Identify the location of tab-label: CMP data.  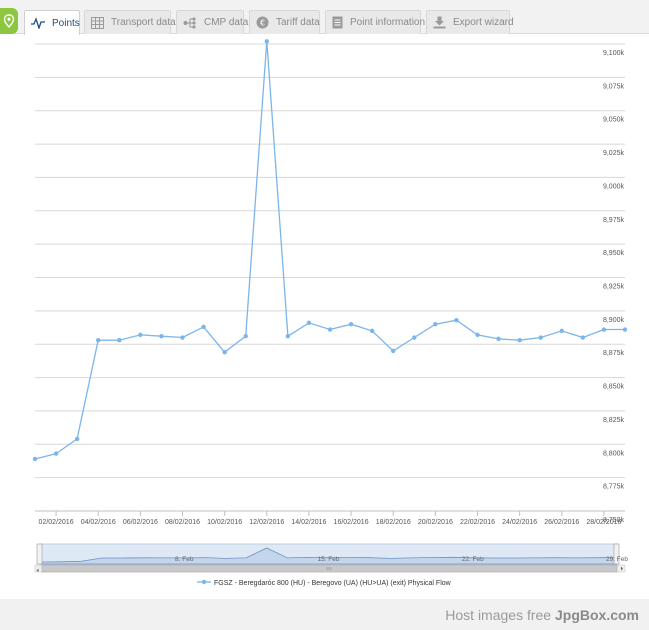
(226, 22).